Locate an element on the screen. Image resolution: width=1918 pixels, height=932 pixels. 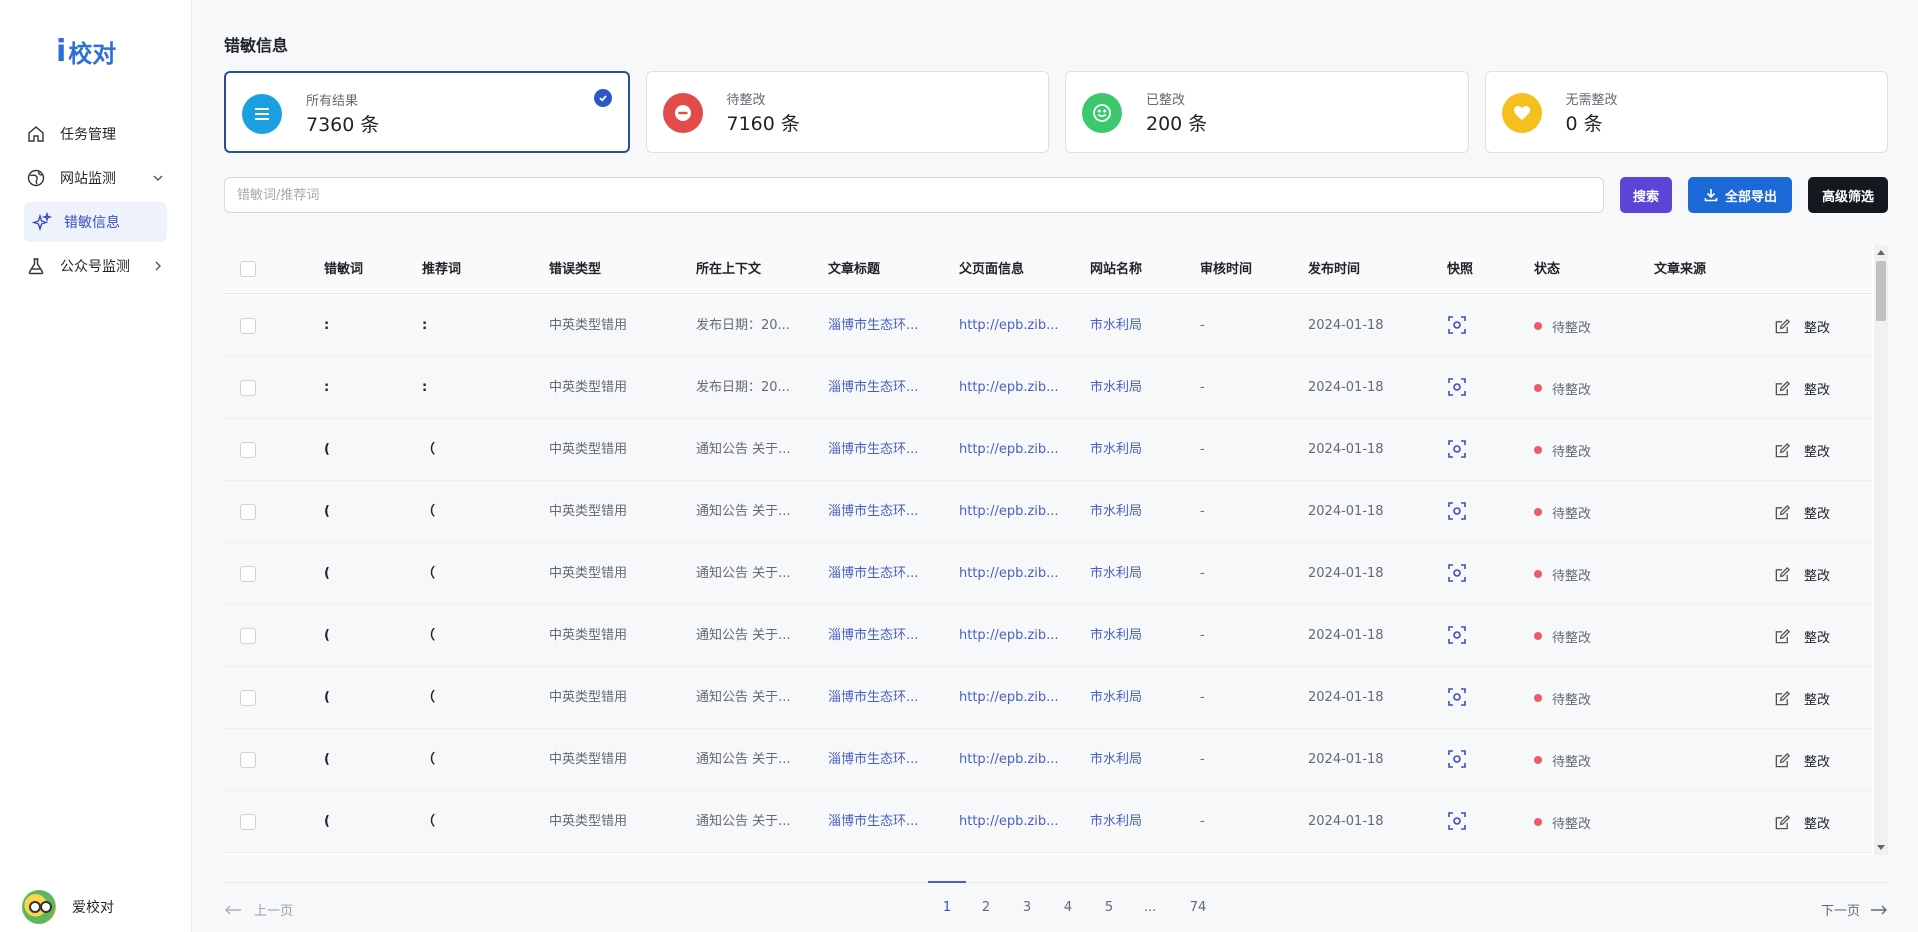
page-number: 5 is located at coordinates (1109, 907).